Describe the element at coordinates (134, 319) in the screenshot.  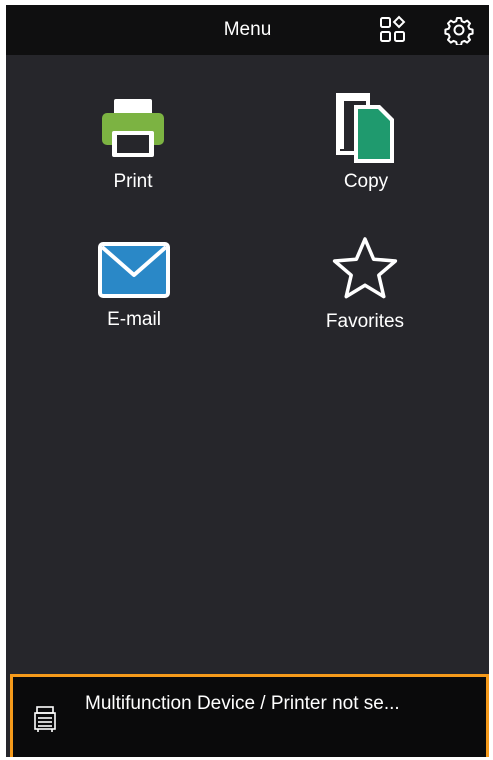
I see `email-label: E-mail` at that location.